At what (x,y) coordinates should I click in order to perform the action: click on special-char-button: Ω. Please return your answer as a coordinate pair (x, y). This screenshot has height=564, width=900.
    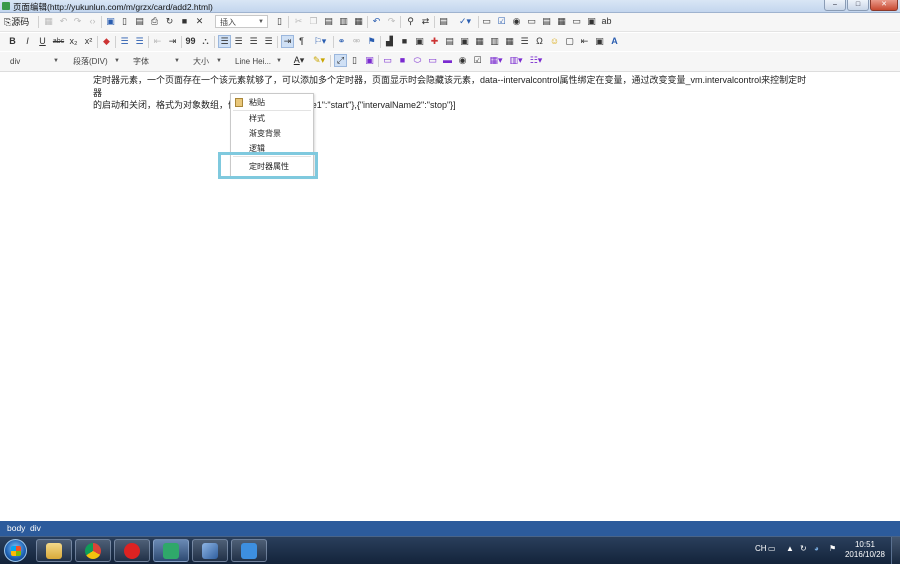
    Looking at the image, I should click on (539, 41).